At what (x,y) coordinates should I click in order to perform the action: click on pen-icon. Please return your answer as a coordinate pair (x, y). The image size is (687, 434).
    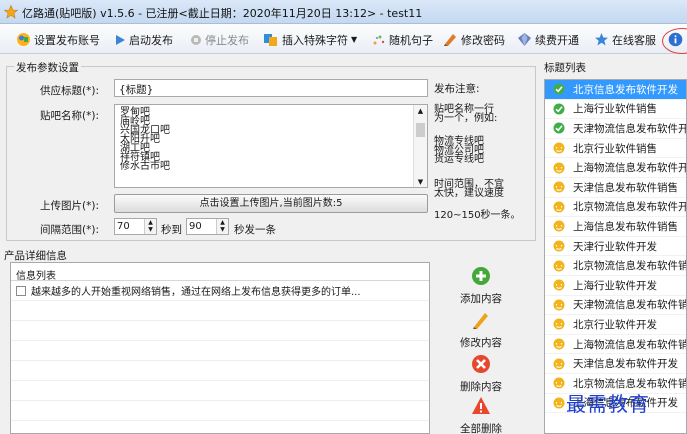
    Looking at the image, I should click on (450, 40).